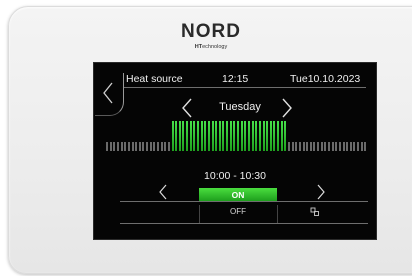 The height and width of the screenshot is (276, 412). I want to click on day-selector: Tuesday, so click(235, 108).